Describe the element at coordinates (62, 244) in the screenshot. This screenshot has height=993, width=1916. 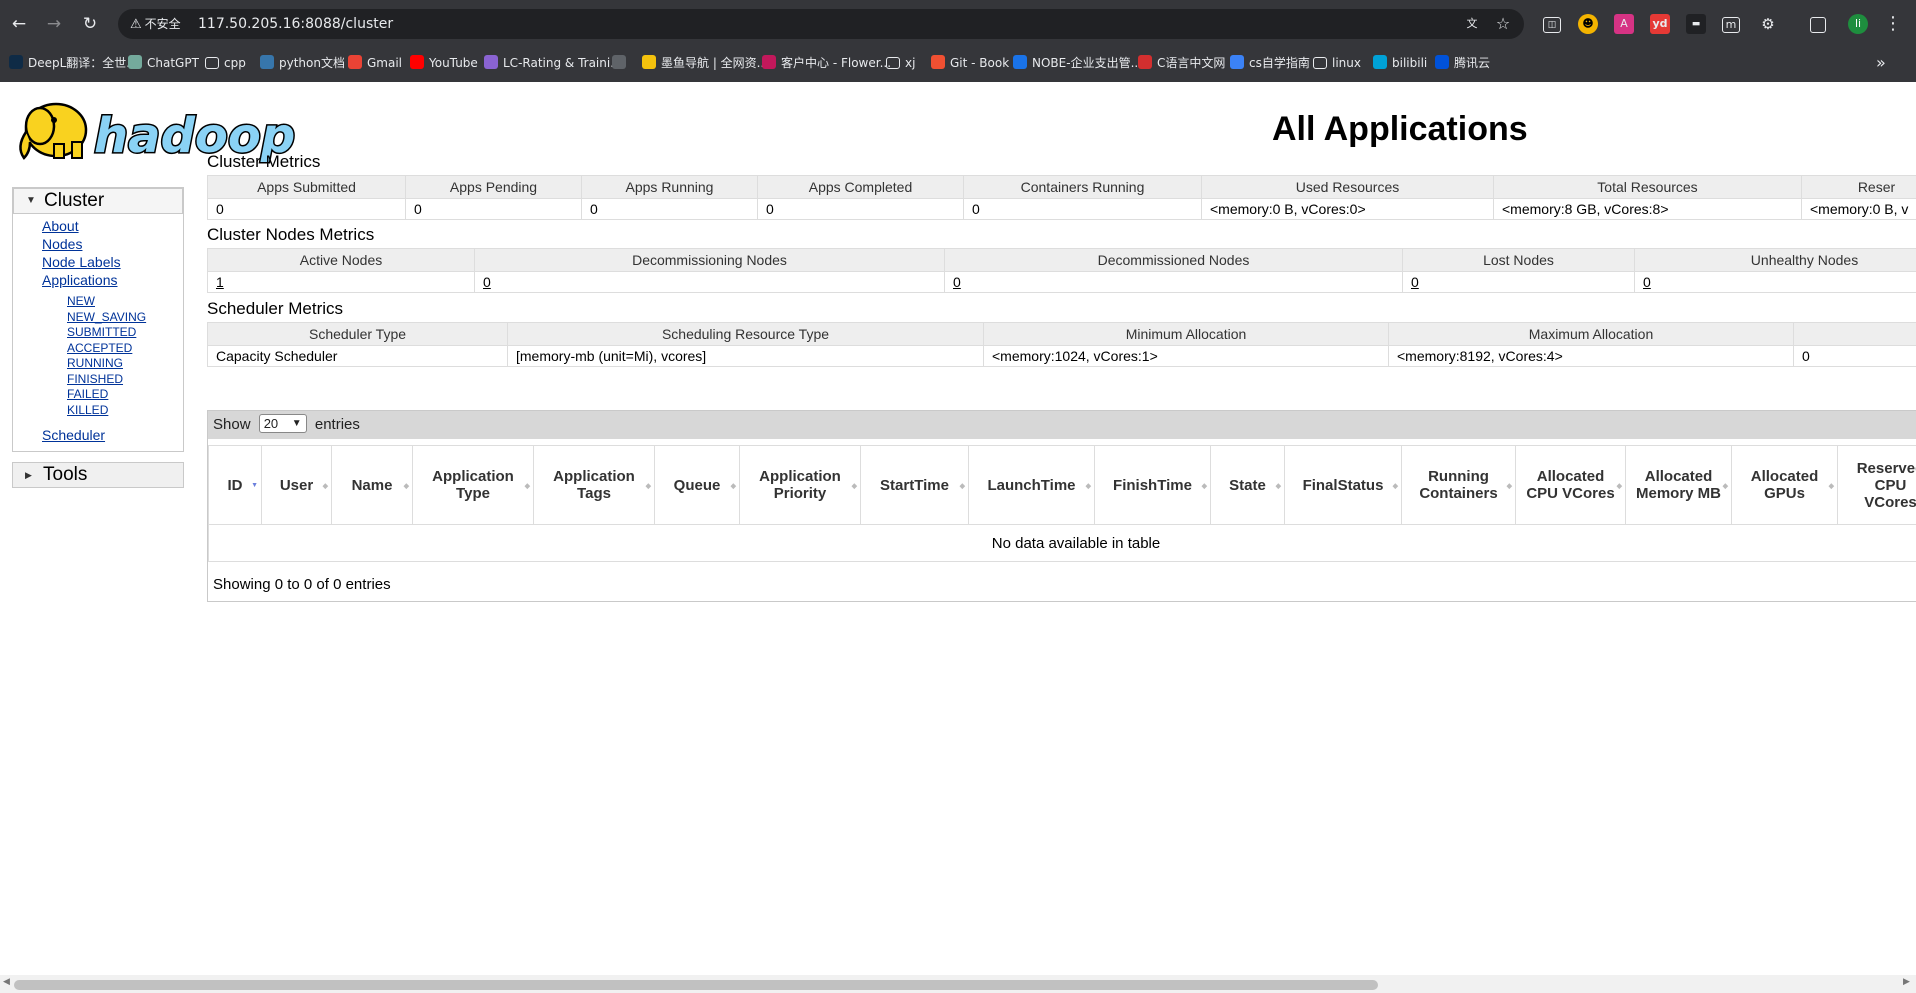
I see `nav-link-nodes: Nodes` at that location.